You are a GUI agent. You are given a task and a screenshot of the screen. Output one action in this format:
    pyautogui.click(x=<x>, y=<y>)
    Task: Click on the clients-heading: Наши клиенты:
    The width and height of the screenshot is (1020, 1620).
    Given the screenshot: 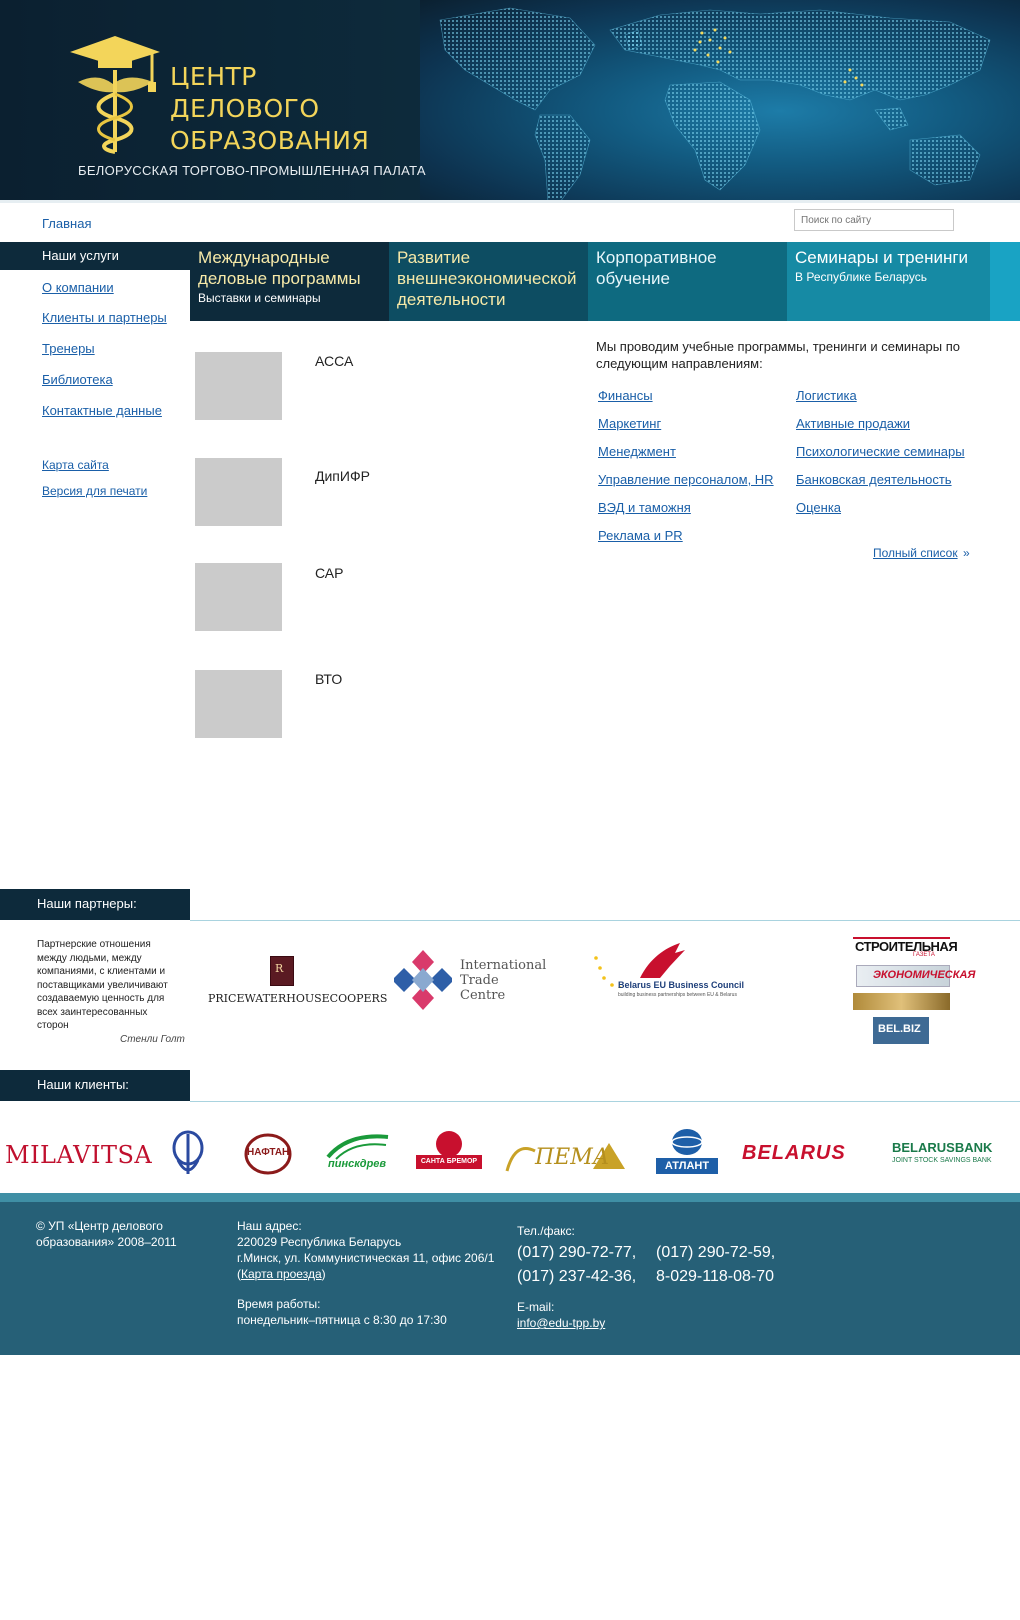 What is the action you would take?
    pyautogui.click(x=83, y=1084)
    